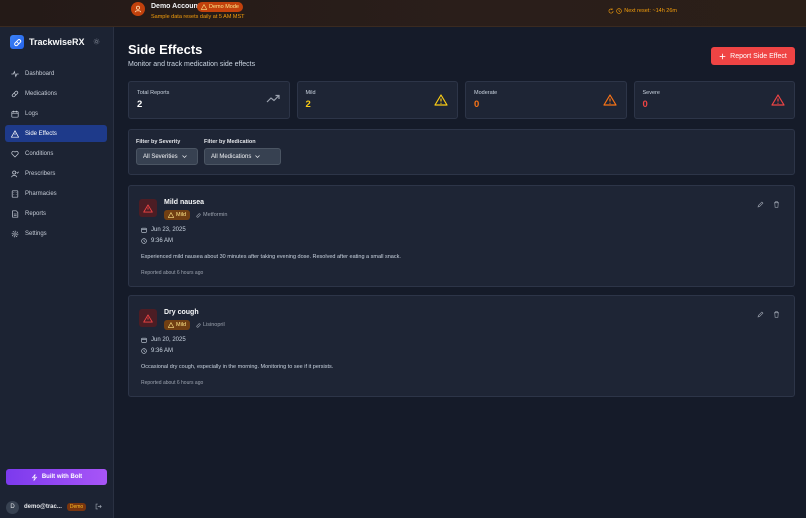  I want to click on stat-moderate: Moderate 0, so click(546, 100).